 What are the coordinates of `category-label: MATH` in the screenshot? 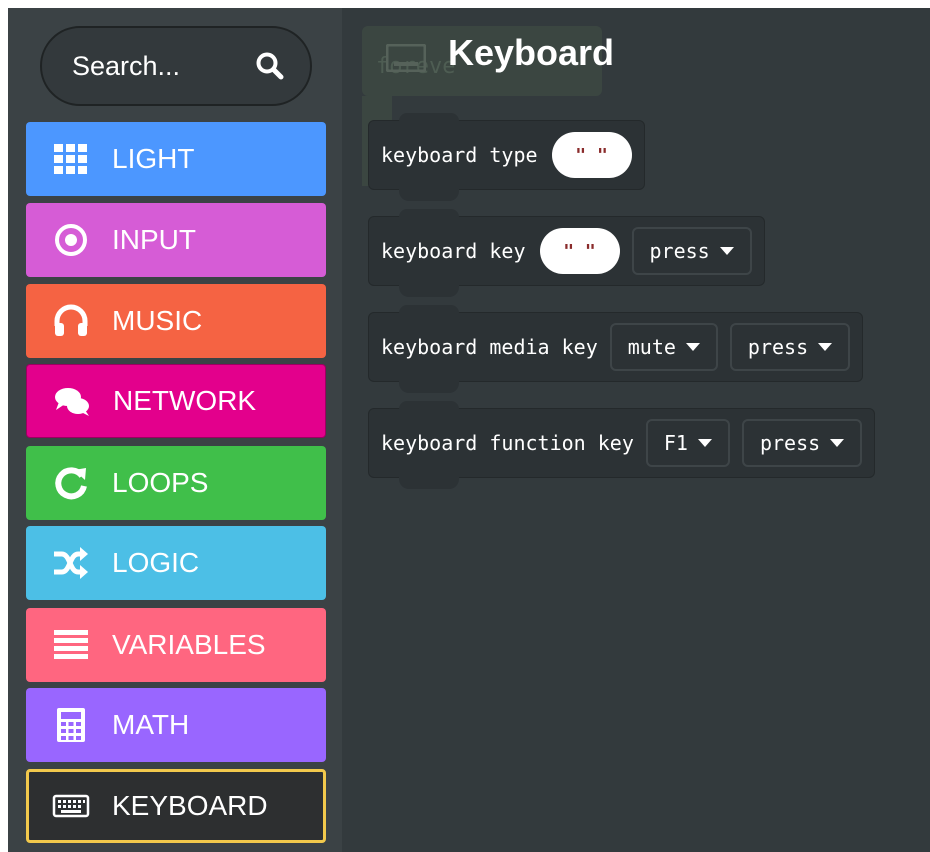 It's located at (151, 724).